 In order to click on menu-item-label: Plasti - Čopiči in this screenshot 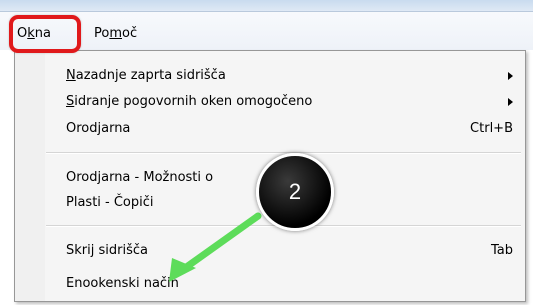, I will do `click(110, 202)`.